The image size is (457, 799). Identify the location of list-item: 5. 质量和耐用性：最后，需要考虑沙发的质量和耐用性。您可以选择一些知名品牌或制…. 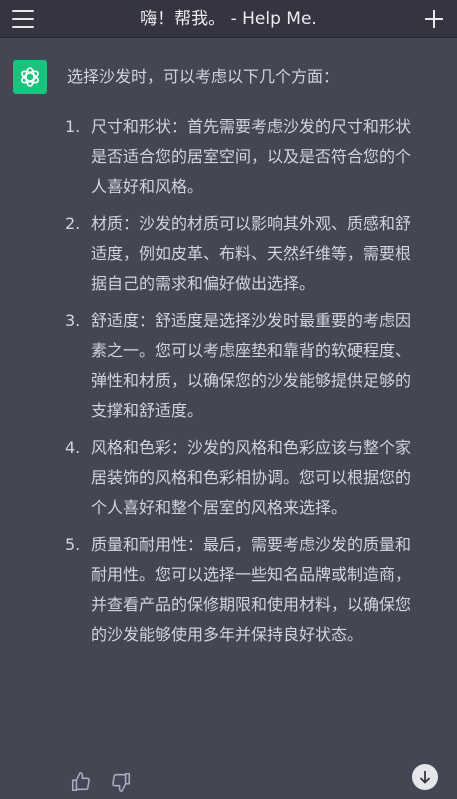
(250, 590).